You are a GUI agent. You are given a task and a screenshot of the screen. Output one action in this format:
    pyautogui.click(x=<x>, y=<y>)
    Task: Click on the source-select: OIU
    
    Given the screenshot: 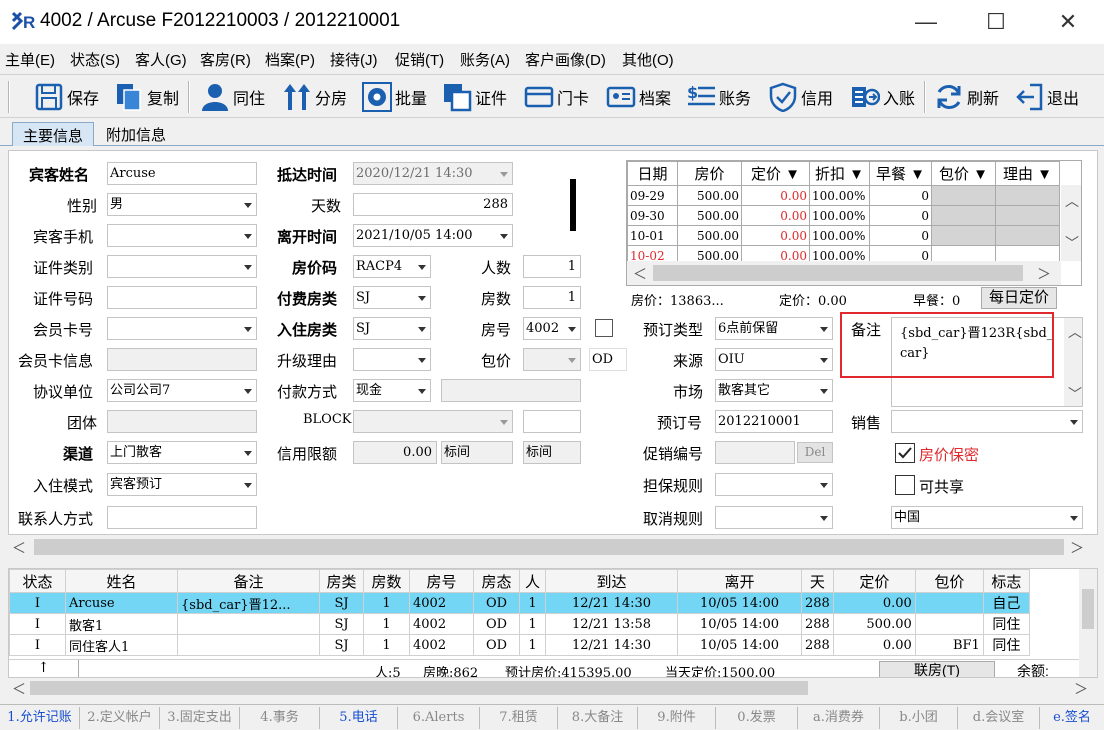 What is the action you would take?
    pyautogui.click(x=774, y=359)
    